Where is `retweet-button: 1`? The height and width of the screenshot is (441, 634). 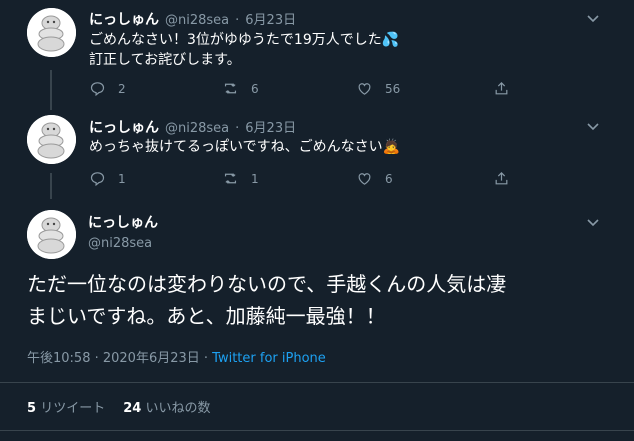 retweet-button: 1 is located at coordinates (240, 178).